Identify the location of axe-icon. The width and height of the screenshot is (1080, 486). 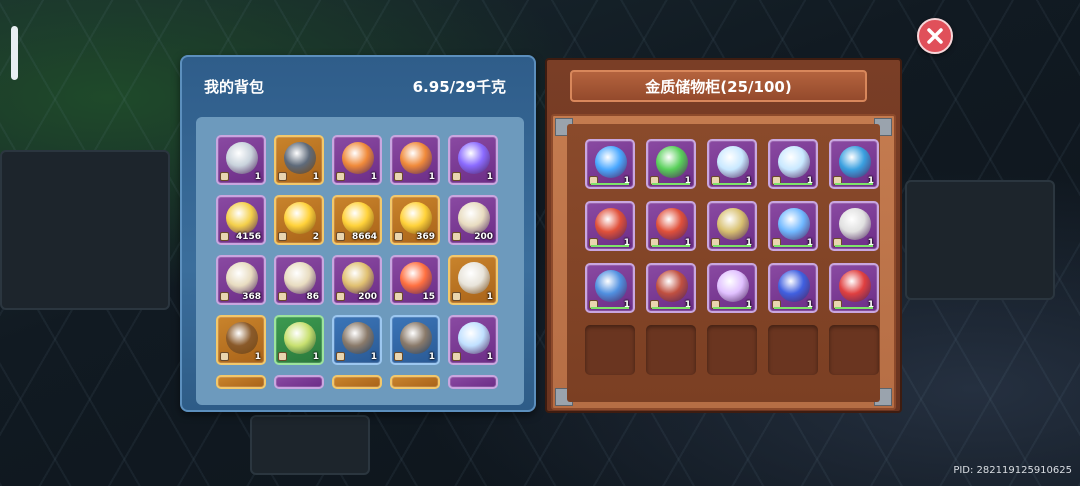
(242, 158).